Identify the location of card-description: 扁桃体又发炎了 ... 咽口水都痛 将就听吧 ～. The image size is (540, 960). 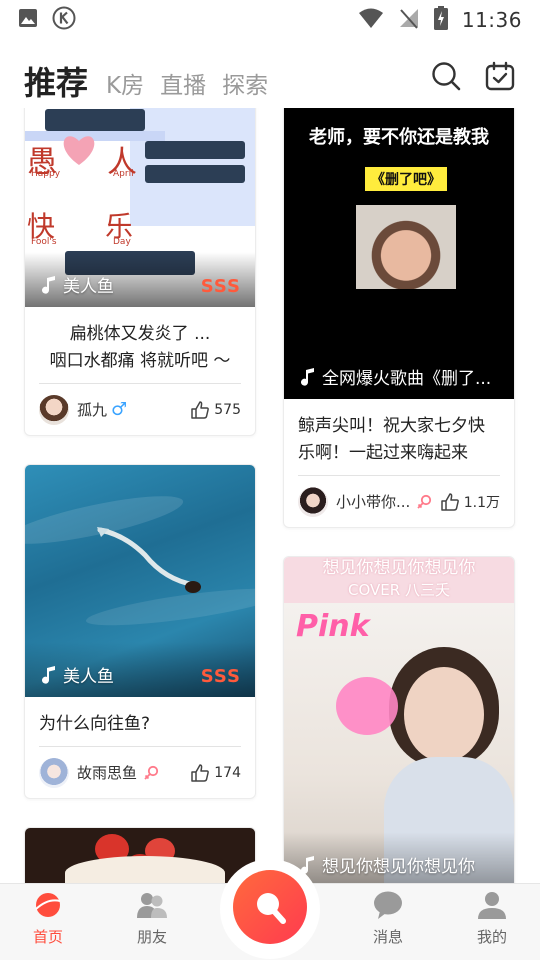
(140, 347).